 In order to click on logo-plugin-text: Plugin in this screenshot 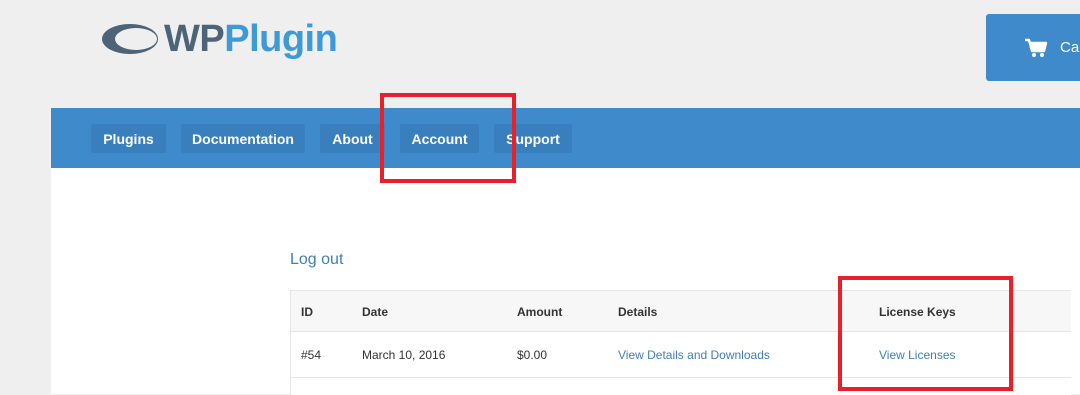, I will do `click(281, 39)`.